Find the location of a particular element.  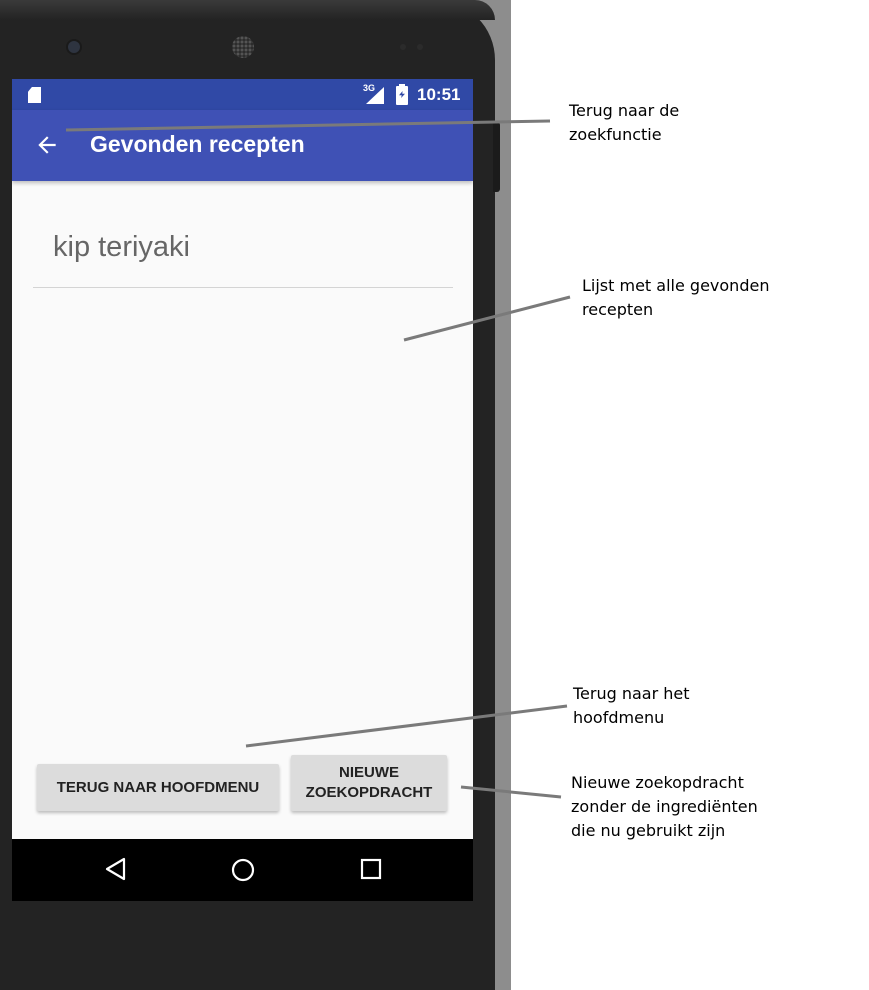

sd-card-icon is located at coordinates (34, 95).